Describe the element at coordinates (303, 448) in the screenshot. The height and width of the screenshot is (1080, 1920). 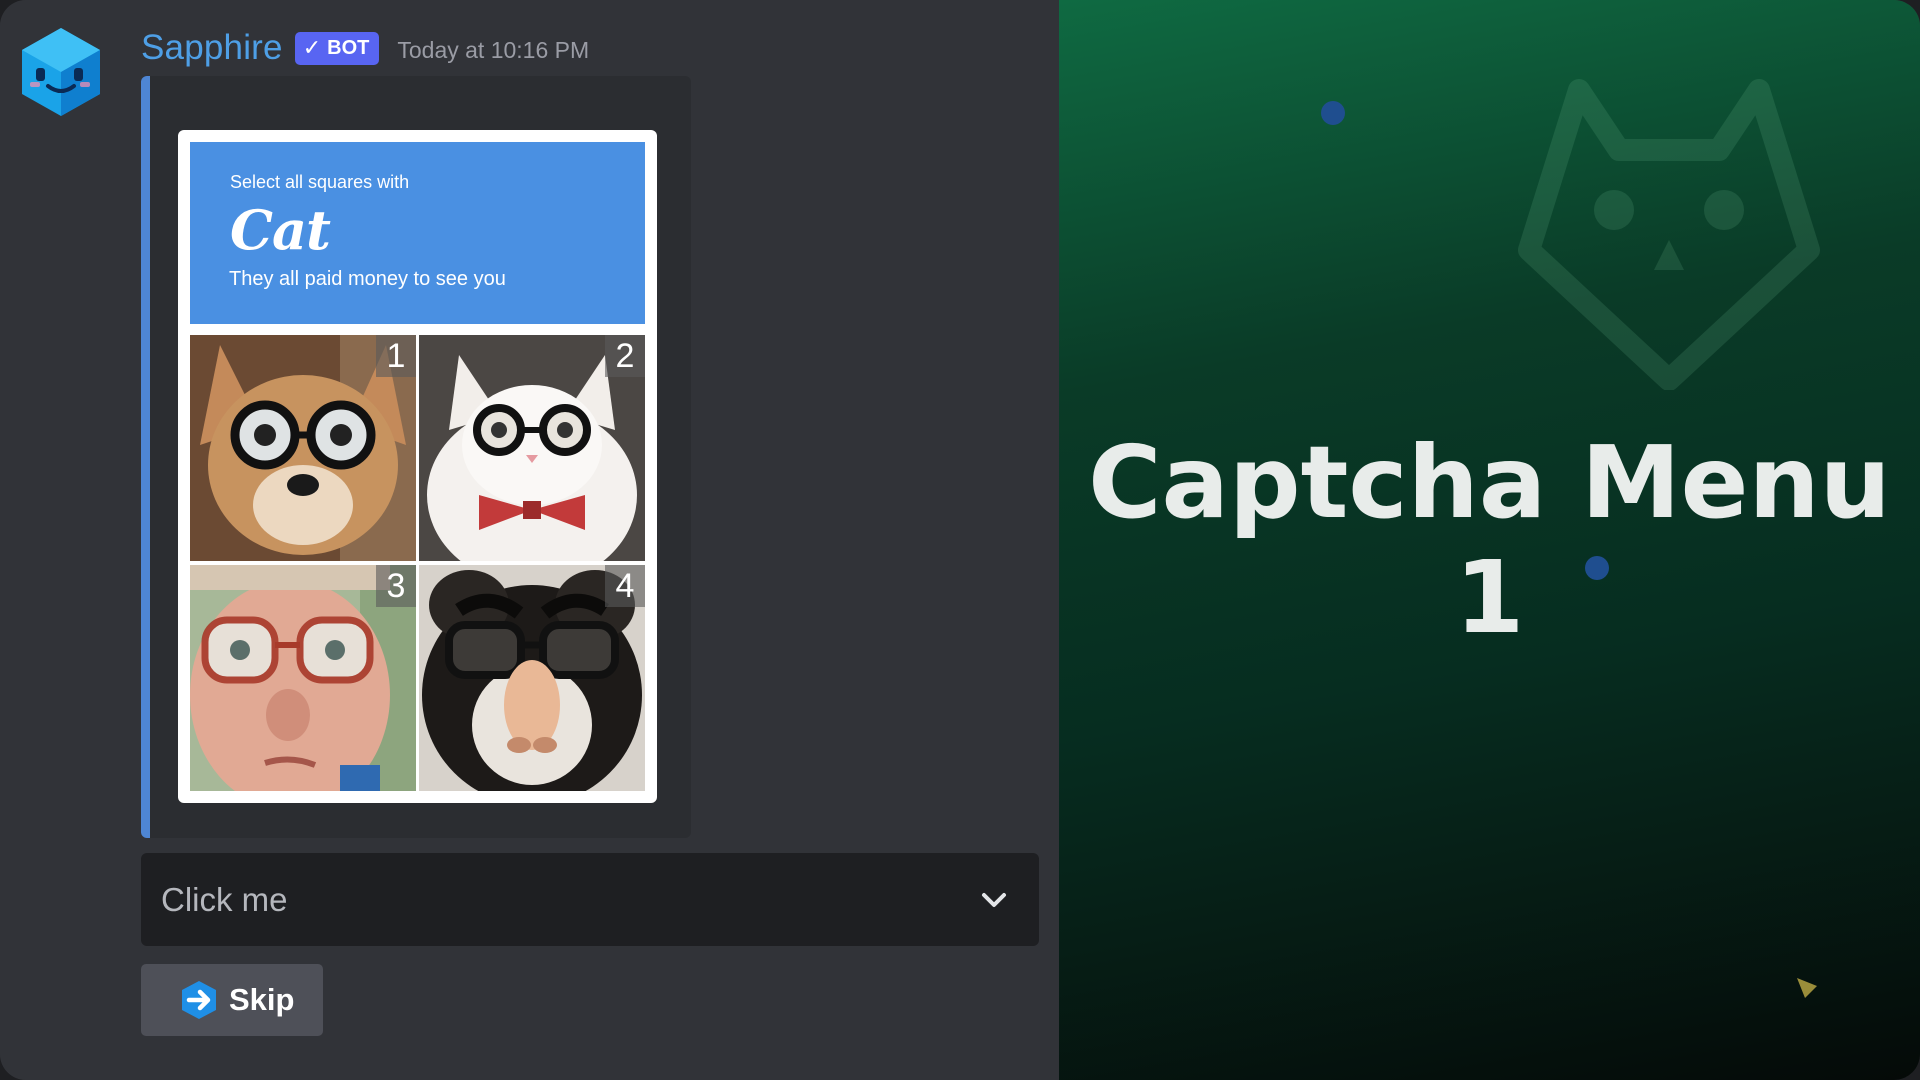
I see `captcha-tile-1: 1` at that location.